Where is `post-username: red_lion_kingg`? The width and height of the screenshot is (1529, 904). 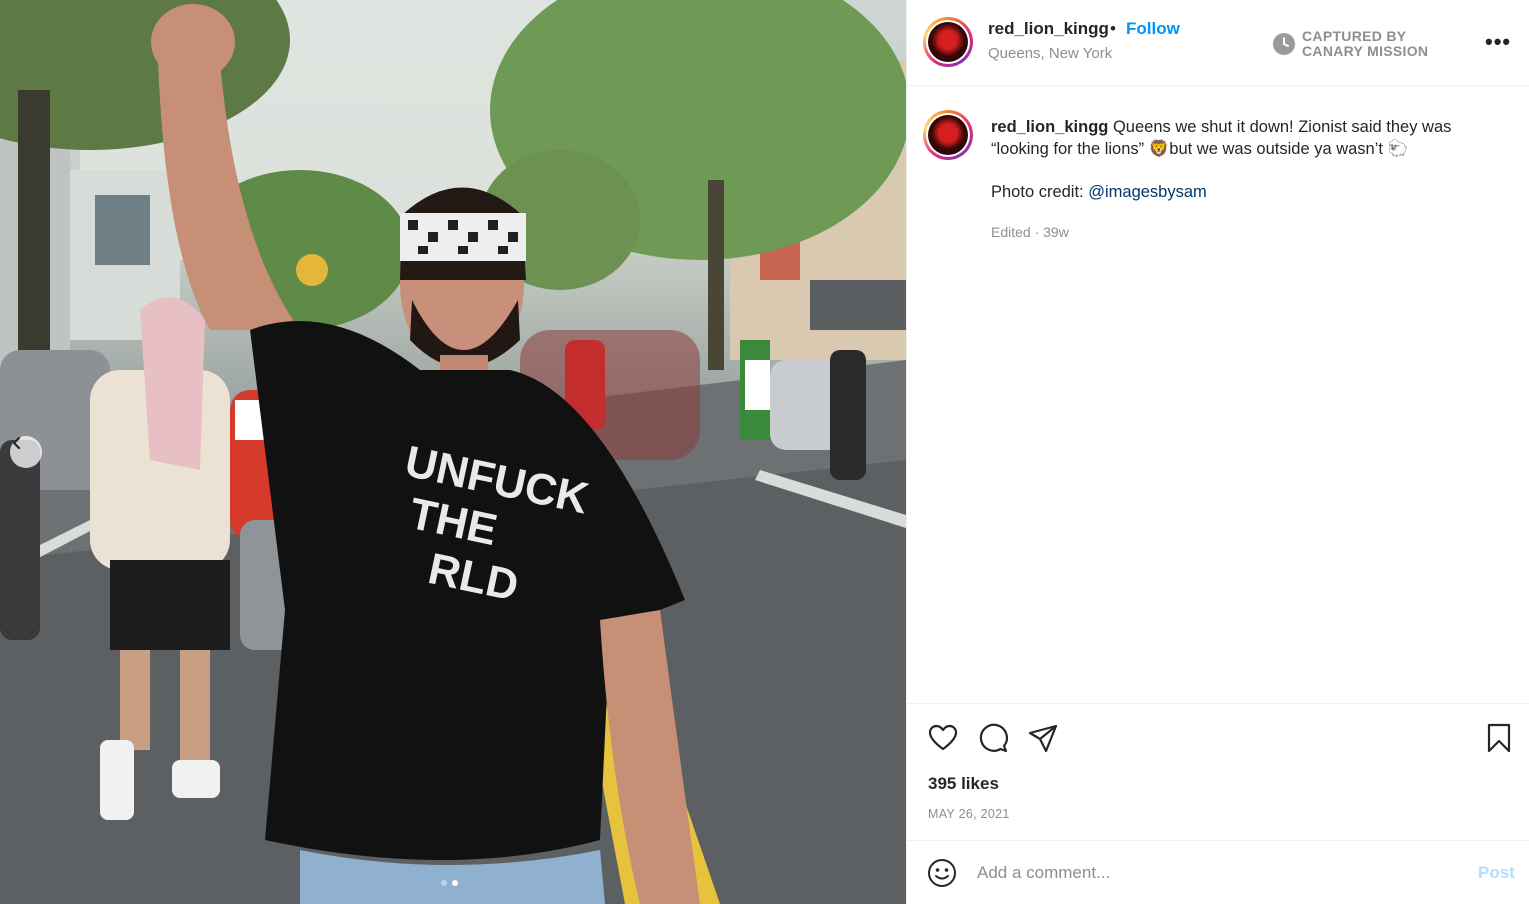
post-username: red_lion_kingg is located at coordinates (1048, 29).